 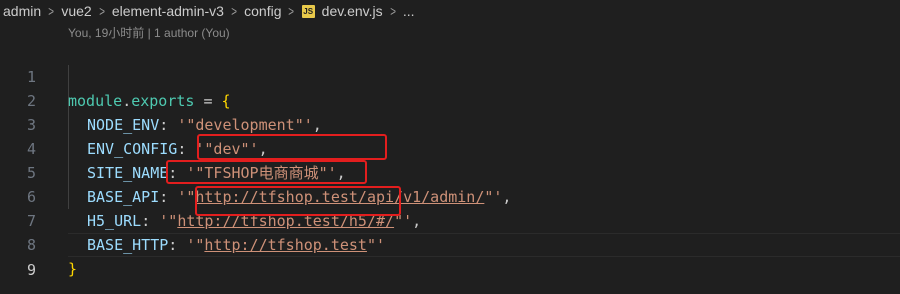 What do you see at coordinates (149, 32) in the screenshot?
I see `git-blame-codelens: You, 19小时前 | 1 author (You)` at bounding box center [149, 32].